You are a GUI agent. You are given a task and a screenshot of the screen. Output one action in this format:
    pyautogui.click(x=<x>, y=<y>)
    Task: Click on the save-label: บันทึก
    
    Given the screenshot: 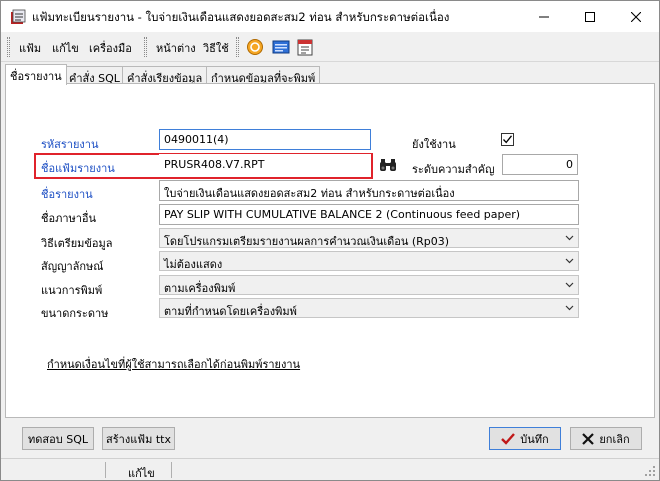 What is the action you would take?
    pyautogui.click(x=534, y=439)
    